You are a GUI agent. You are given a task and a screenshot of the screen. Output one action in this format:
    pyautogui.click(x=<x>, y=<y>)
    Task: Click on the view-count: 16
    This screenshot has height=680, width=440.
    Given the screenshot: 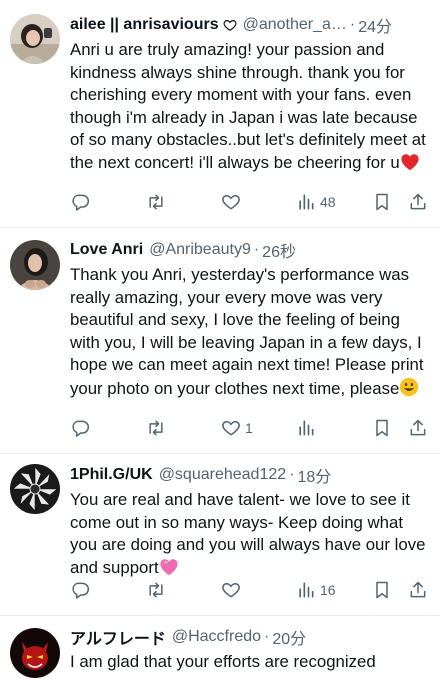 What is the action you would take?
    pyautogui.click(x=328, y=590)
    